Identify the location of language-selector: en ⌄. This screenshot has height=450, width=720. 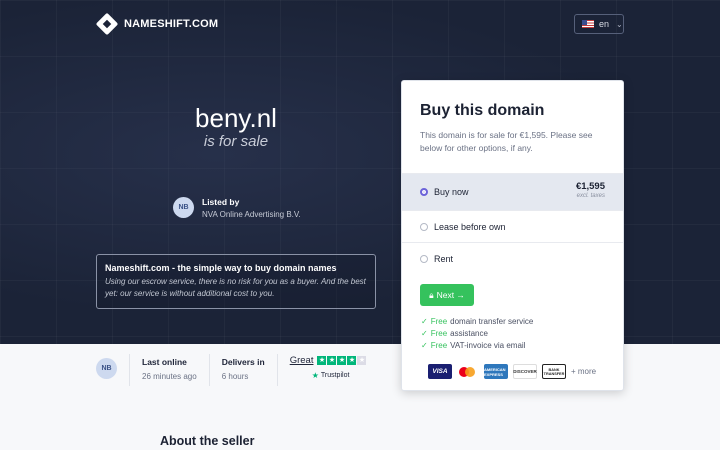
(599, 24).